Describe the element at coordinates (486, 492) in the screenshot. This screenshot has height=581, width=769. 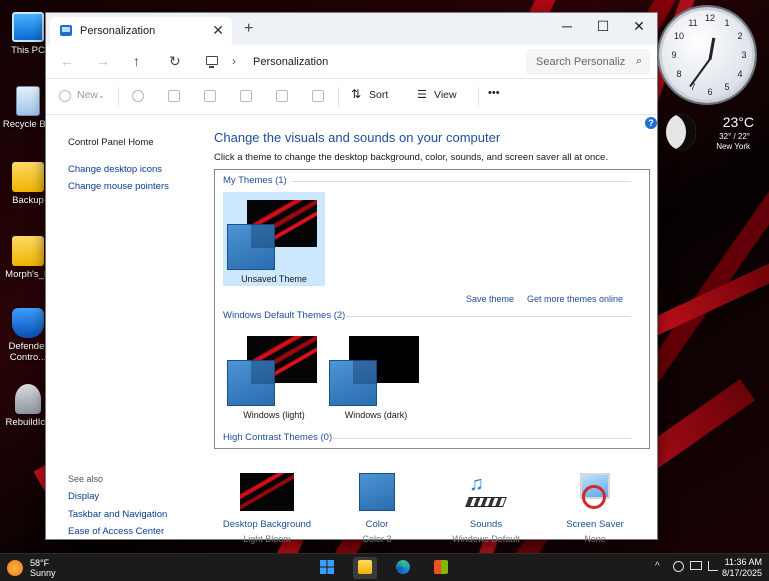
I see `sounds-icon: ♫` at that location.